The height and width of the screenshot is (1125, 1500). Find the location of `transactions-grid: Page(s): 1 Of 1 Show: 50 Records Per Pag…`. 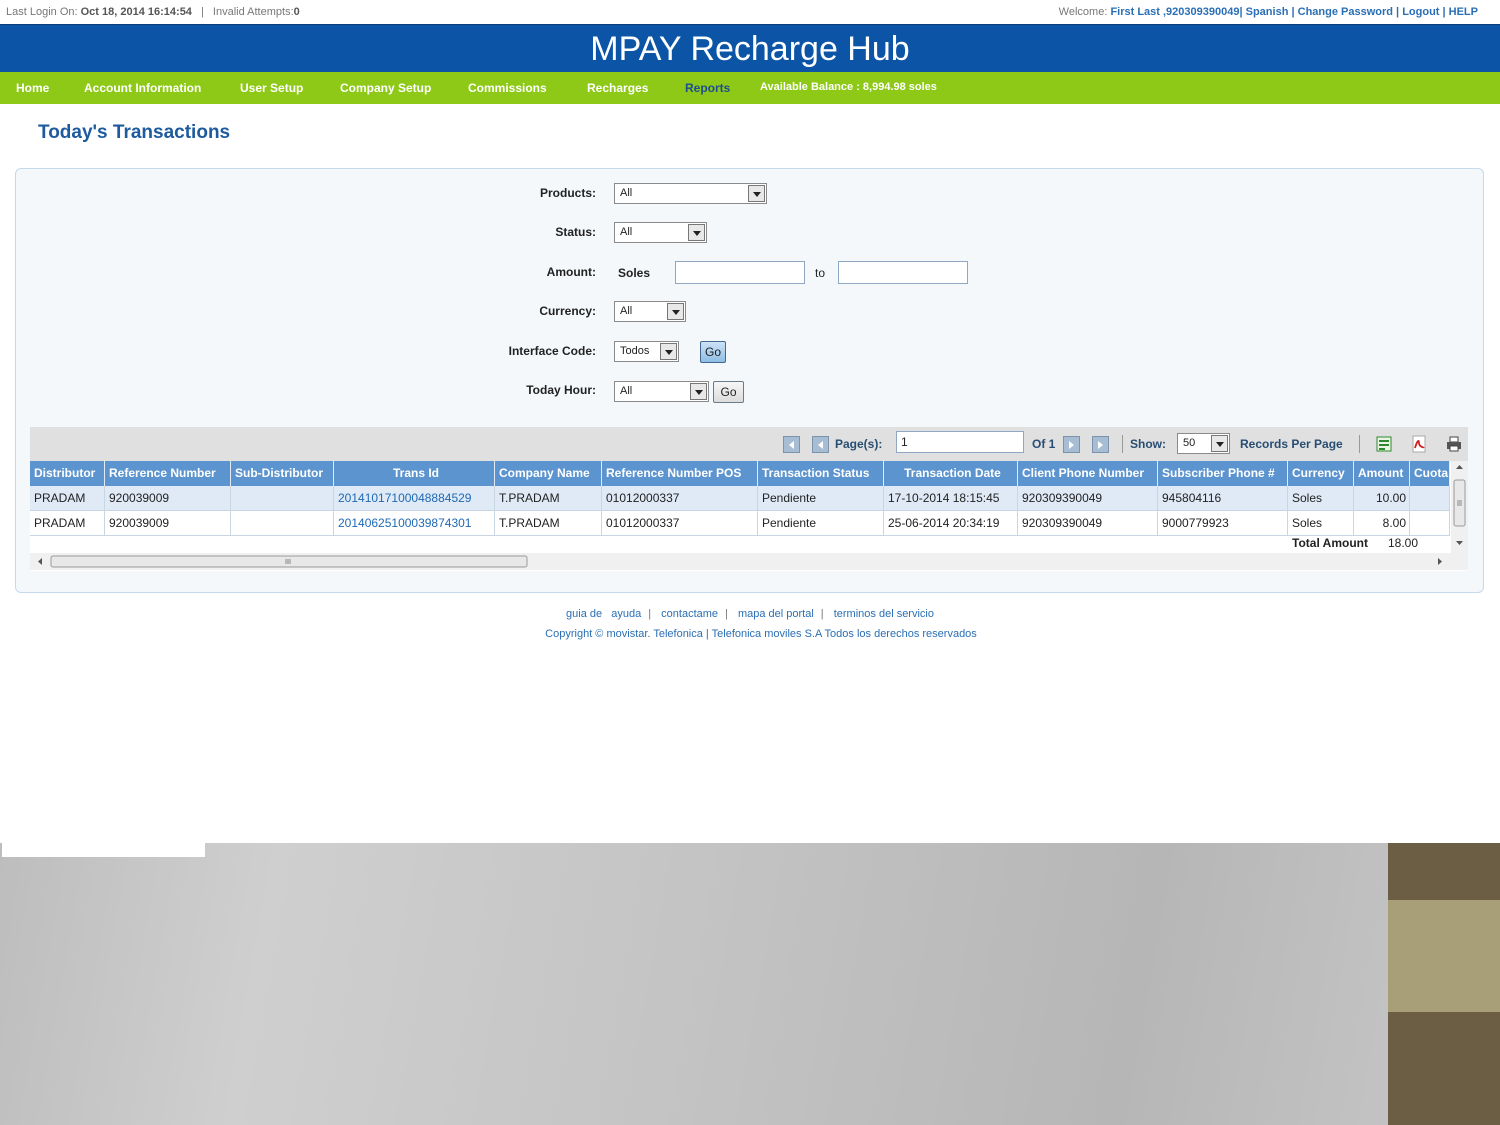

transactions-grid: Page(s): 1 Of 1 Show: 50 Records Per Pag… is located at coordinates (749, 499).